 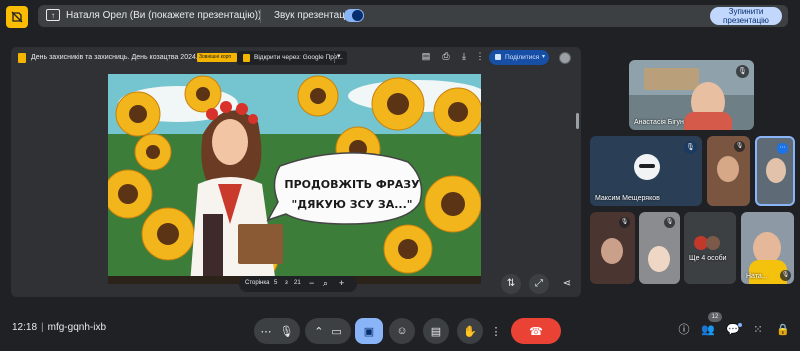 I want to click on hand-icon: ✋, so click(x=470, y=331).